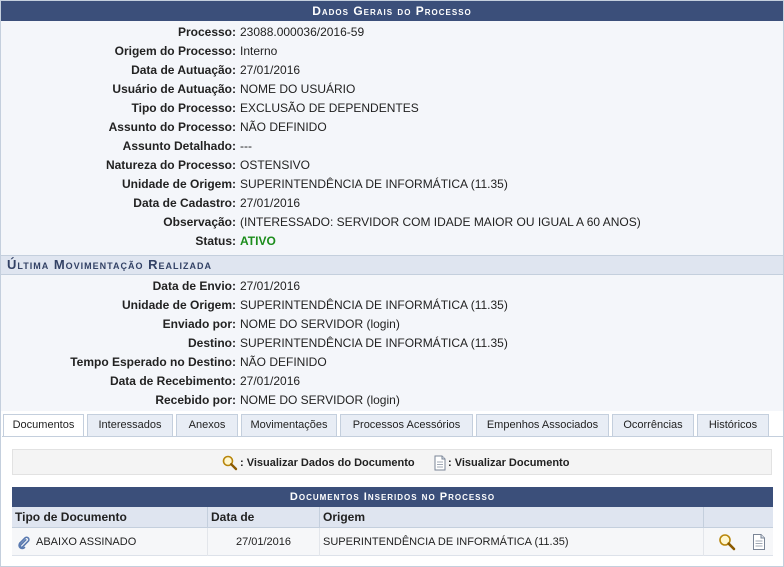 This screenshot has width=784, height=567. What do you see at coordinates (392, 70) in the screenshot?
I see `info-row-data-autuacao: Data de Autuação: 27/01/2016` at bounding box center [392, 70].